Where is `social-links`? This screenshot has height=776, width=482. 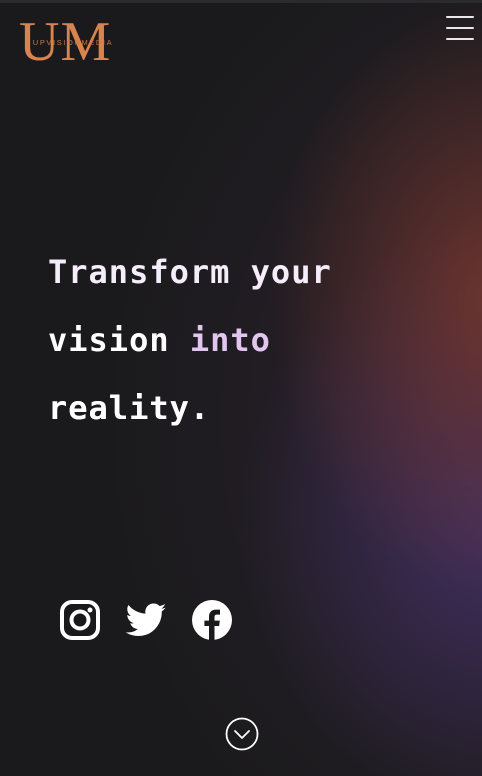 social-links is located at coordinates (153, 620).